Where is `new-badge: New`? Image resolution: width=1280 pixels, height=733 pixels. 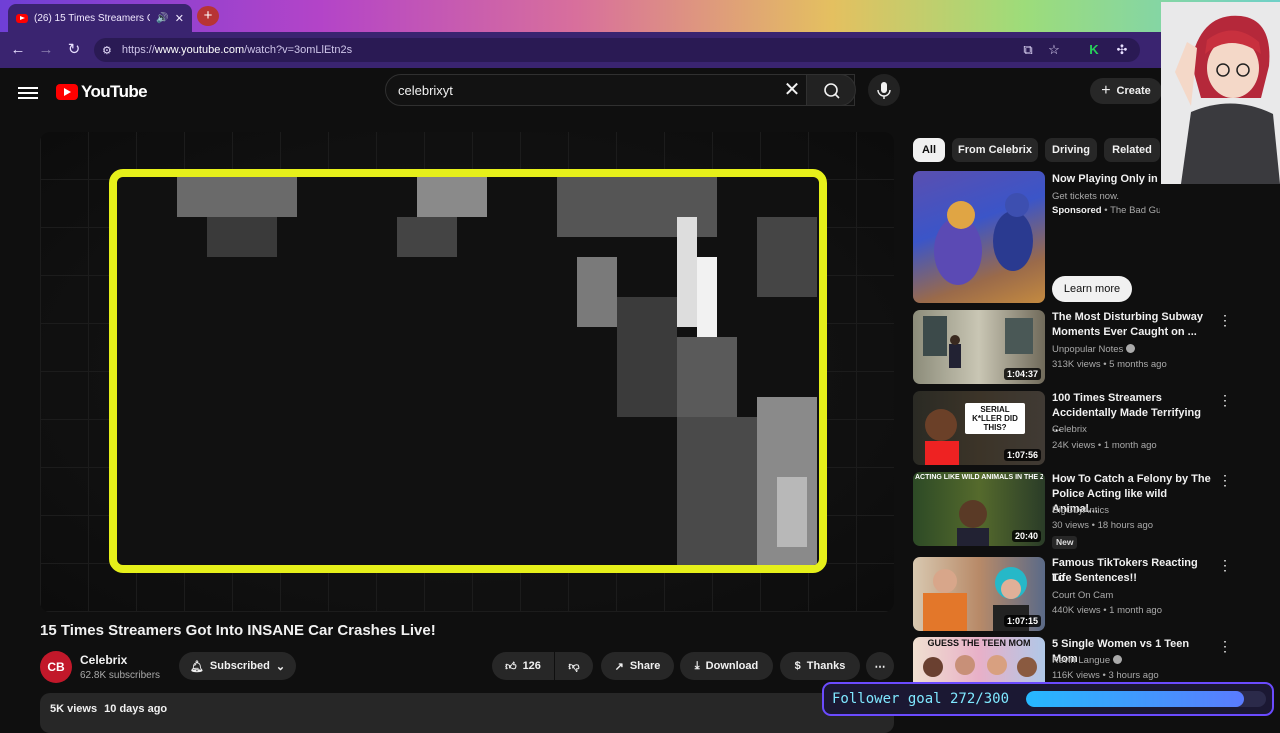 new-badge: New is located at coordinates (1065, 542).